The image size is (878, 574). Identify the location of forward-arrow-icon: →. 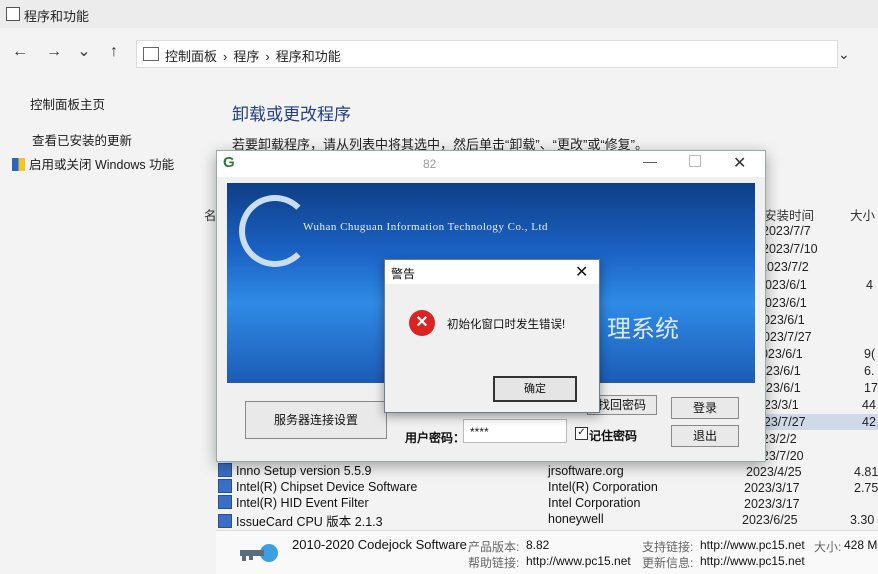
(54, 52).